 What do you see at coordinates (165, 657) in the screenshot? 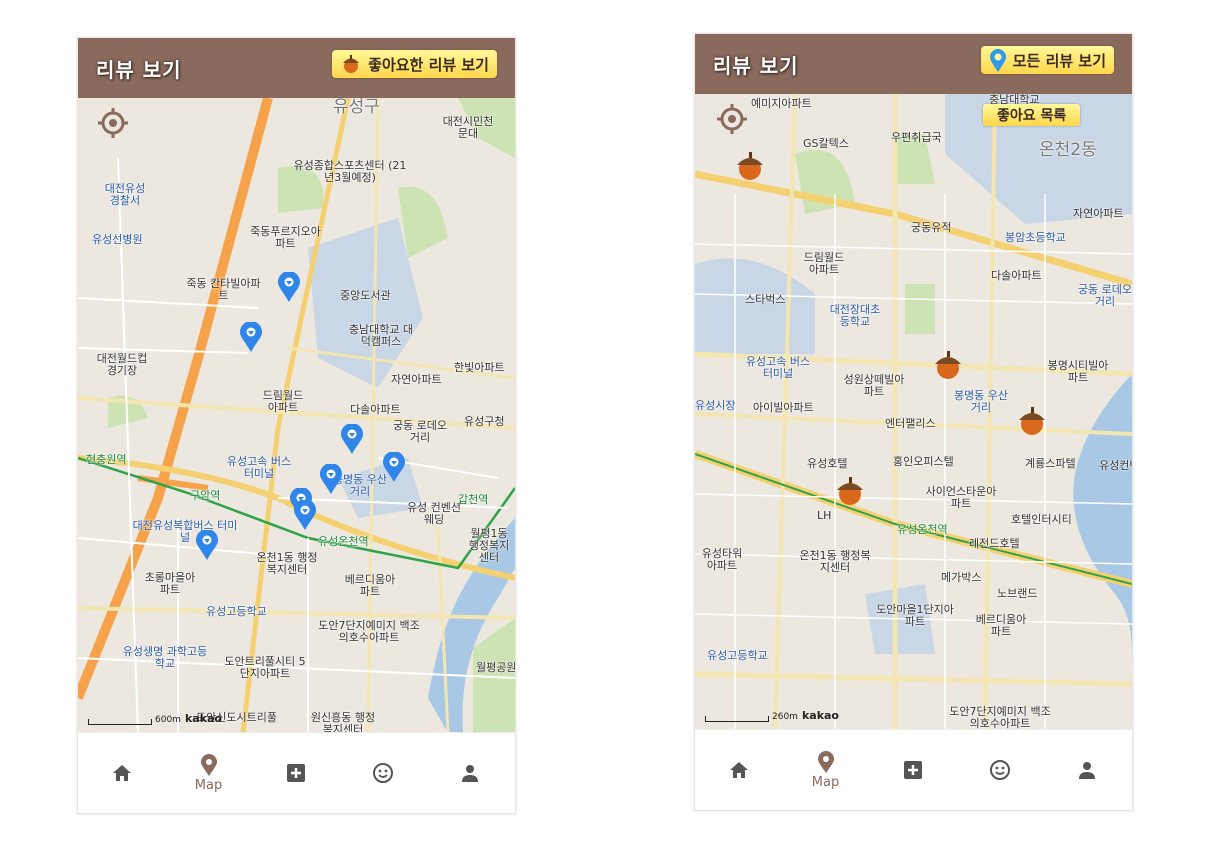
I see `map-label: 유성생명 과학고등학교` at bounding box center [165, 657].